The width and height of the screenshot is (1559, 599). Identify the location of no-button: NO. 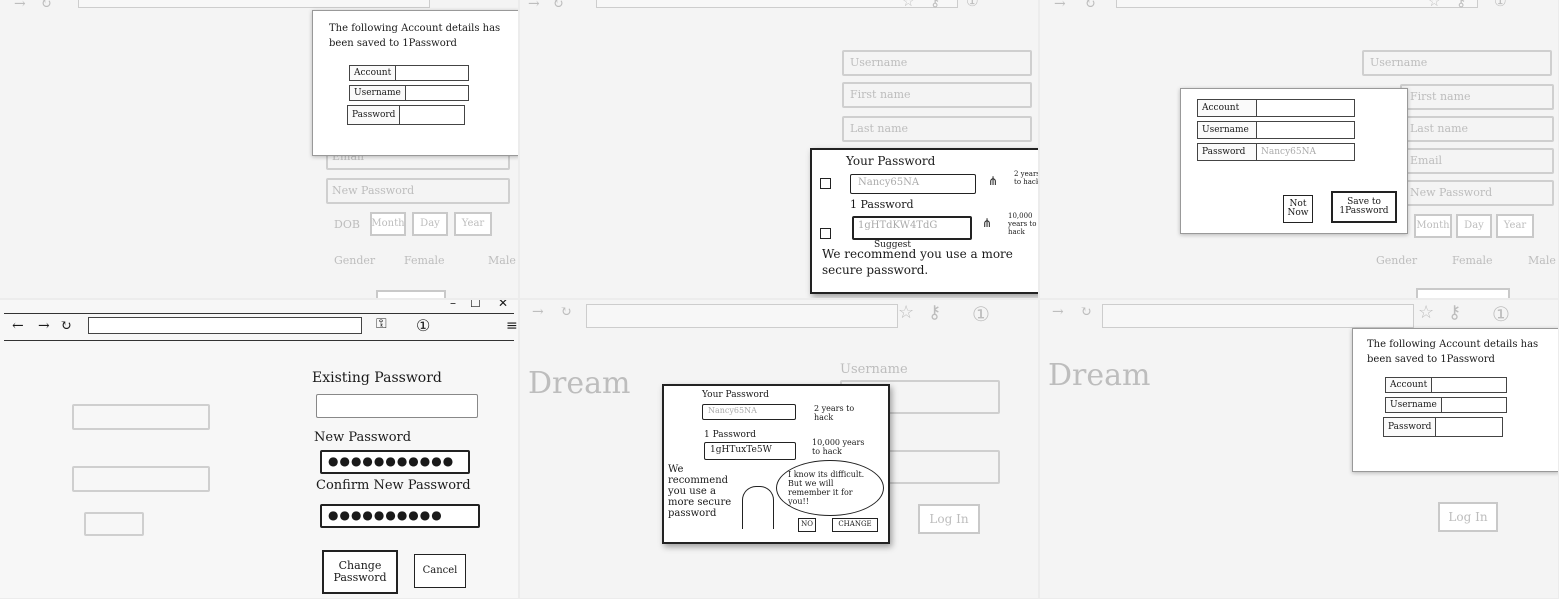
(807, 525).